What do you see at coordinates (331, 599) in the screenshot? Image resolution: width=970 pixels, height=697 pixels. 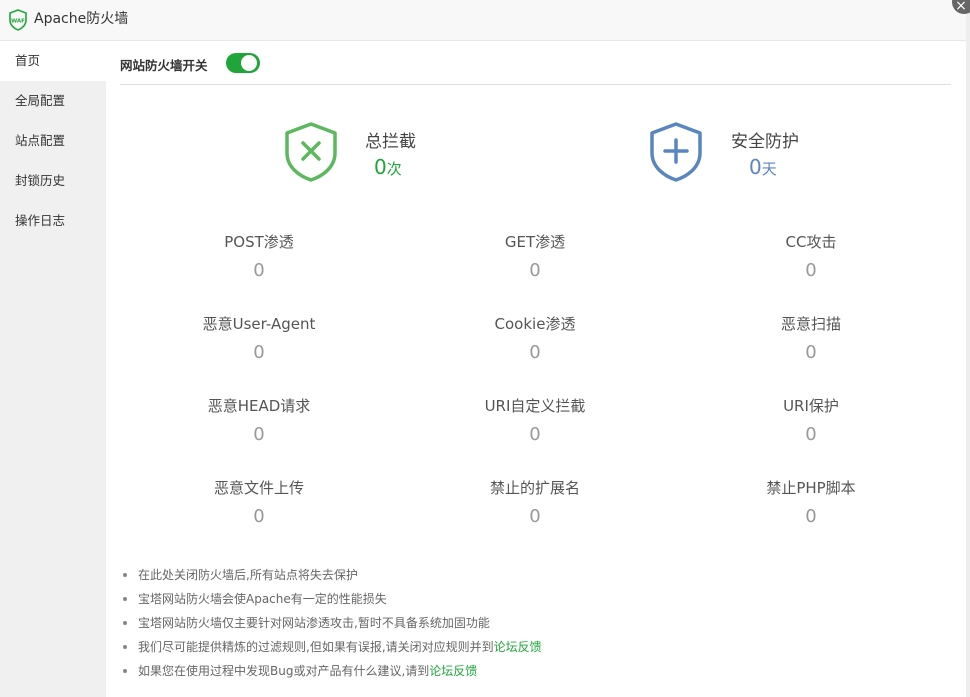 I see `list-item: 宝塔网站防火墙会使Apache有一定的性能损失` at bounding box center [331, 599].